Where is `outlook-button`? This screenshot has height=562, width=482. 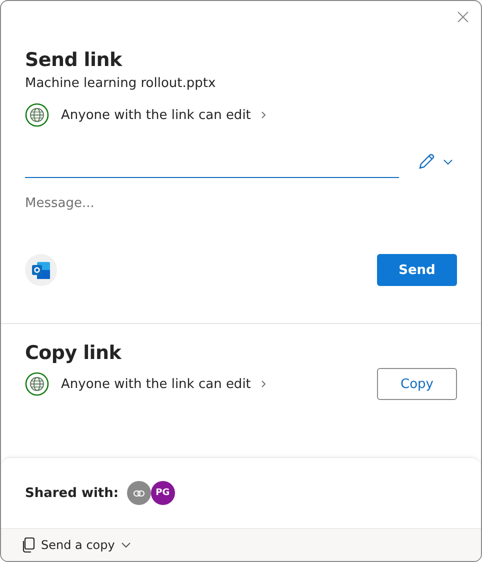 outlook-button is located at coordinates (41, 270).